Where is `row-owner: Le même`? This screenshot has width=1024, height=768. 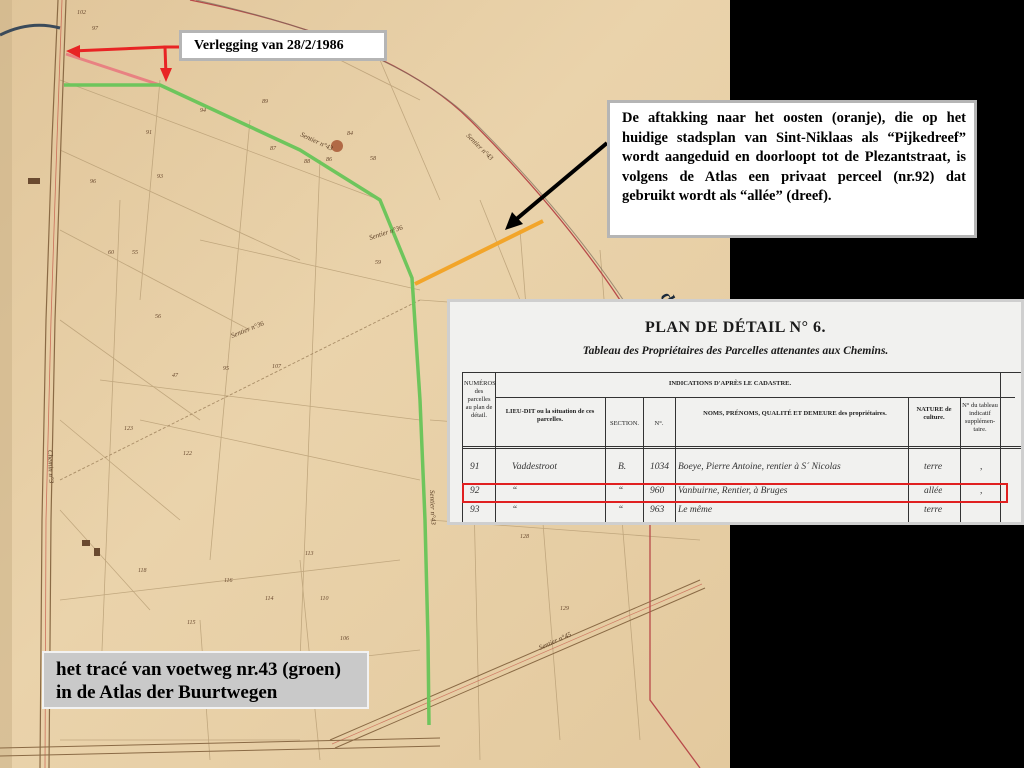
row-owner: Le même is located at coordinates (695, 510).